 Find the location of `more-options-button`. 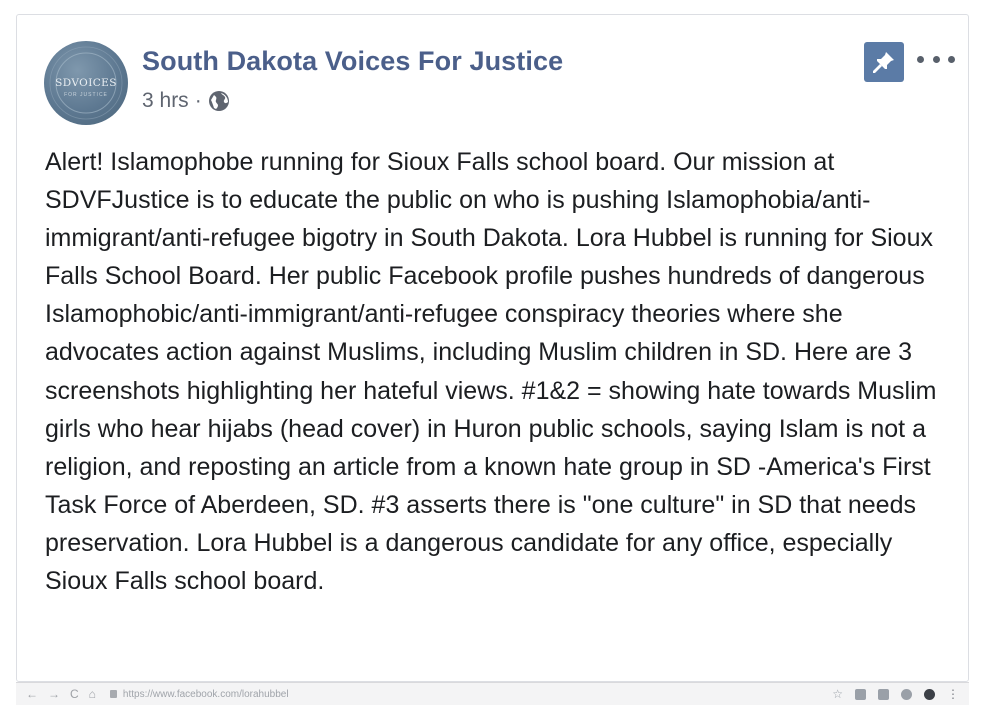

more-options-button is located at coordinates (936, 59).